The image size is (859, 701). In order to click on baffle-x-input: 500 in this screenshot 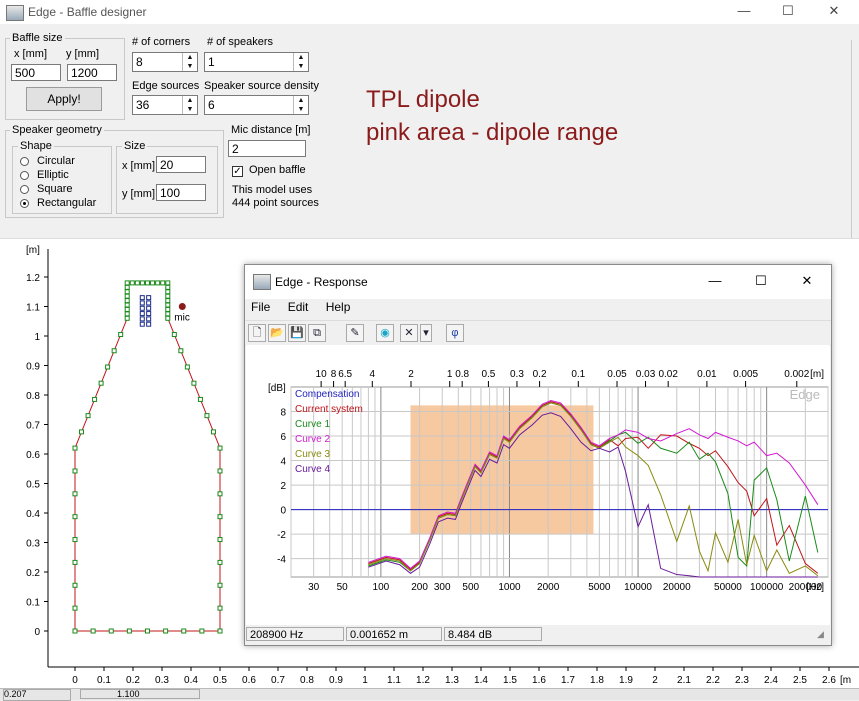, I will do `click(36, 72)`.